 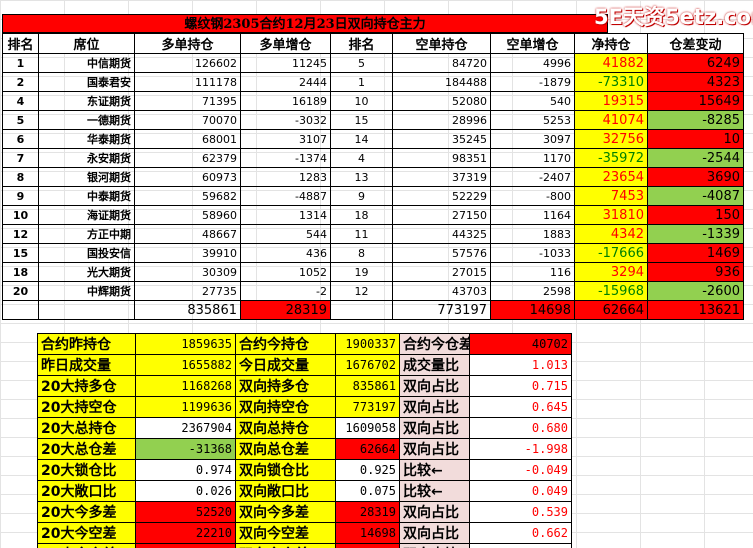 What do you see at coordinates (367, 365) in the screenshot?
I see `summary-value: 1676702` at bounding box center [367, 365].